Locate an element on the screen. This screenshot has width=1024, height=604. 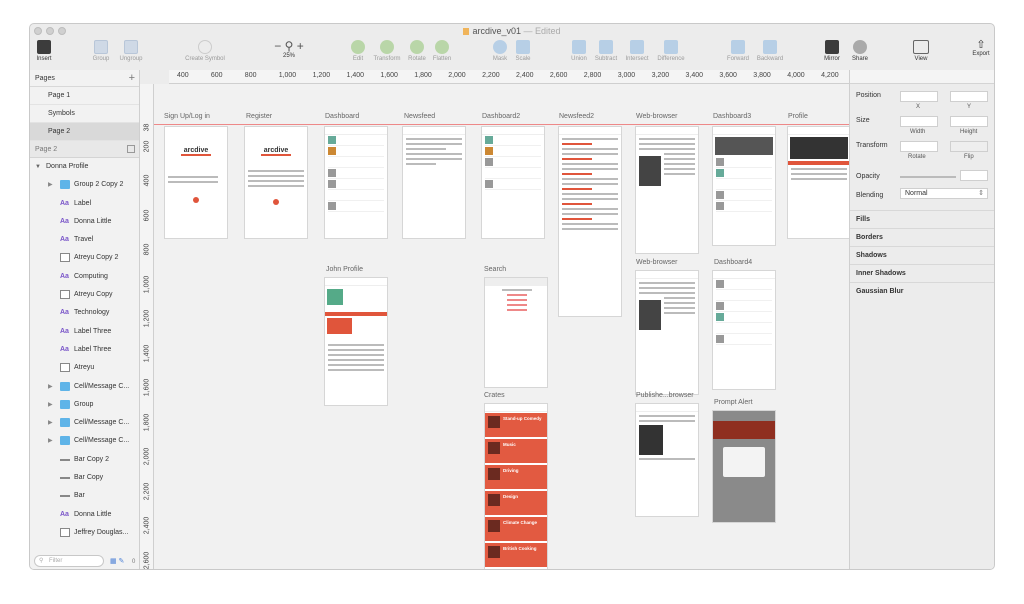
width-field is located at coordinates (919, 121).